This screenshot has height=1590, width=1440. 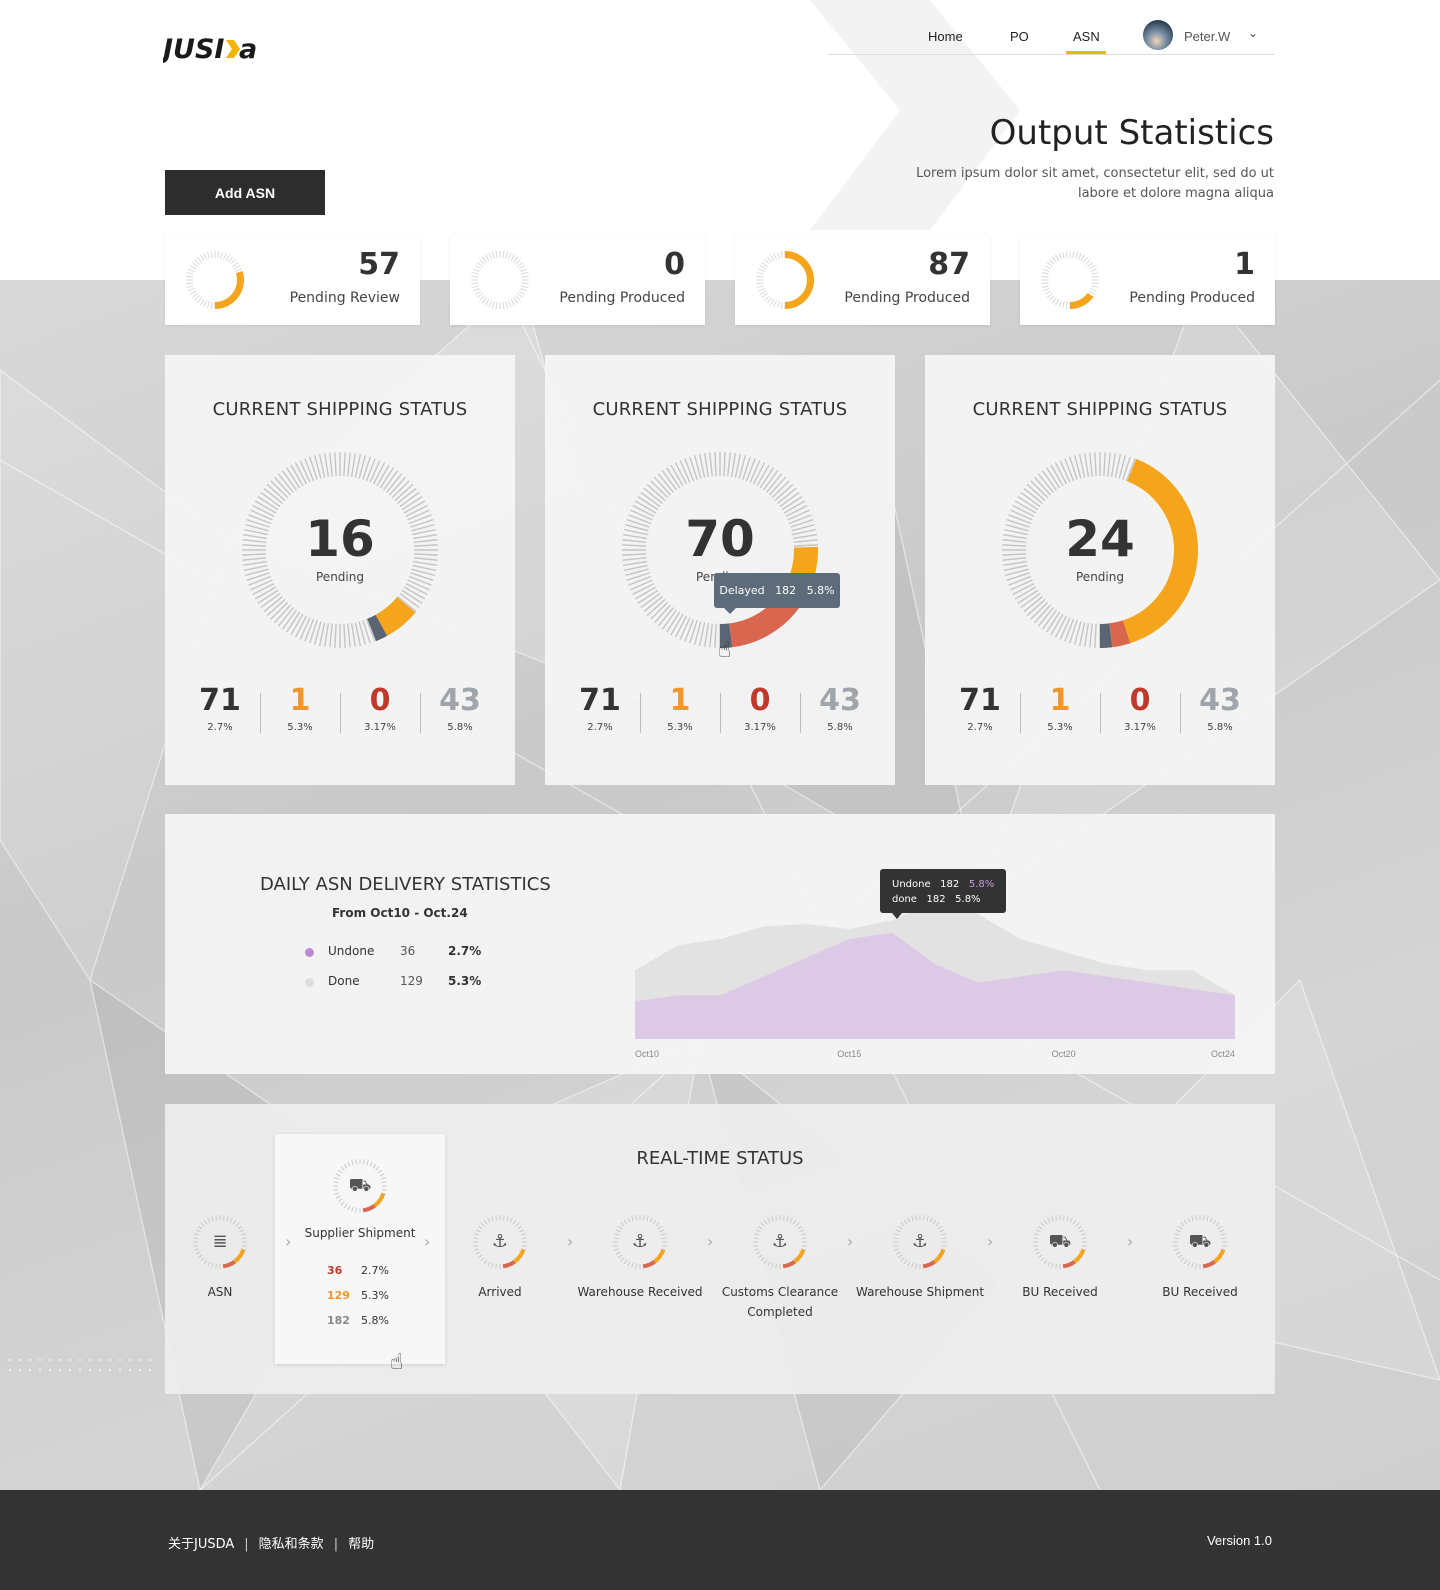 I want to click on user-name: Peter.W, so click(x=1207, y=36).